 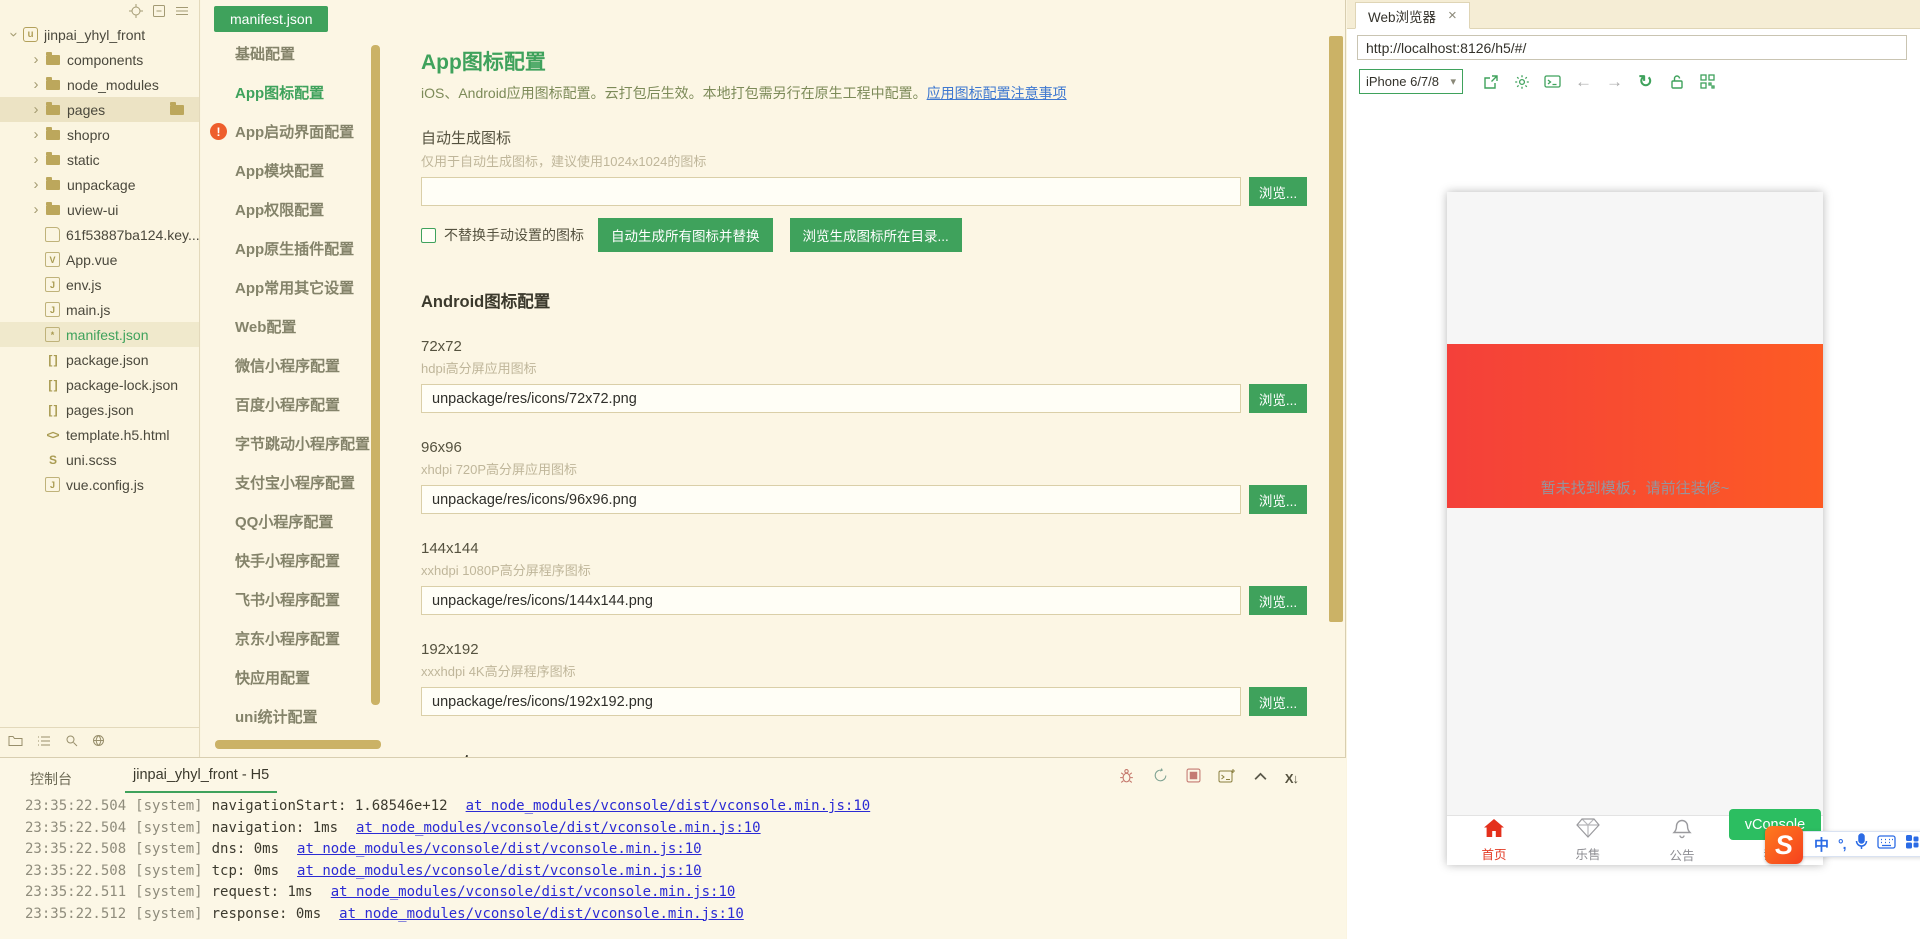 I want to click on console-tab-active: jinpai_yhyl_front - H5, so click(x=201, y=780).